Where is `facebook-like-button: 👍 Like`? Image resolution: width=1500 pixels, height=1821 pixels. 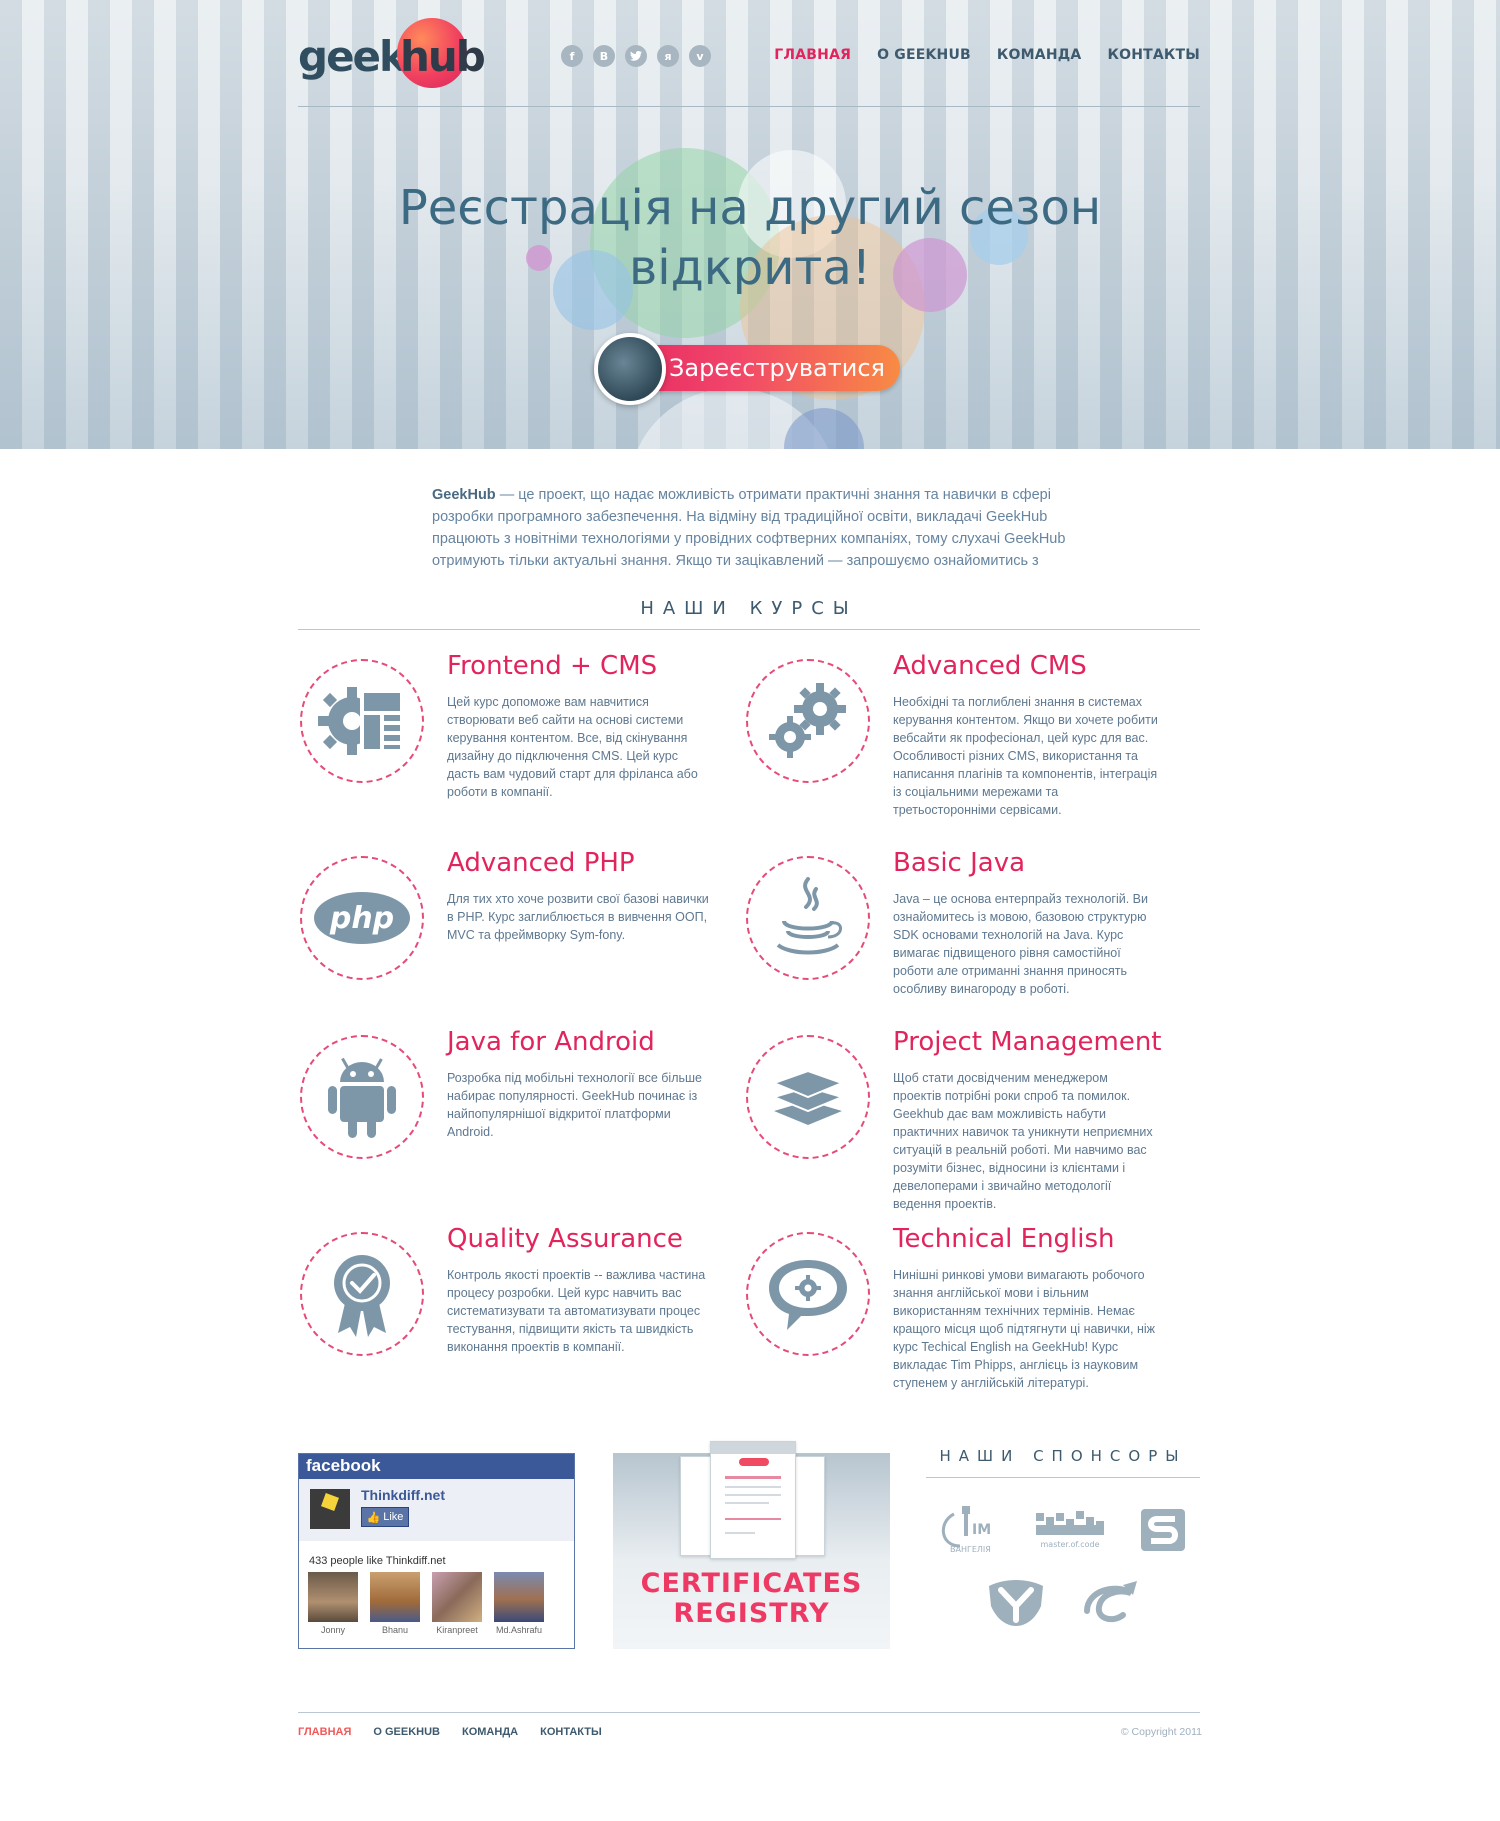 facebook-like-button: 👍 Like is located at coordinates (385, 1517).